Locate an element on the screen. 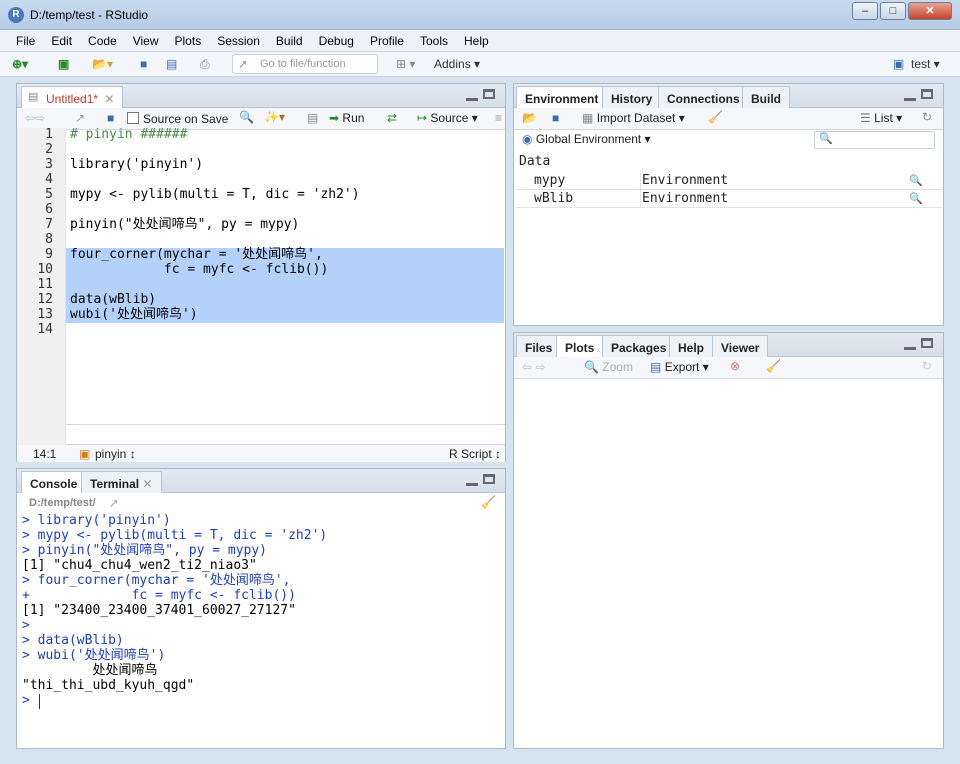  new-file-icon: ⊕▾ is located at coordinates (20, 64).